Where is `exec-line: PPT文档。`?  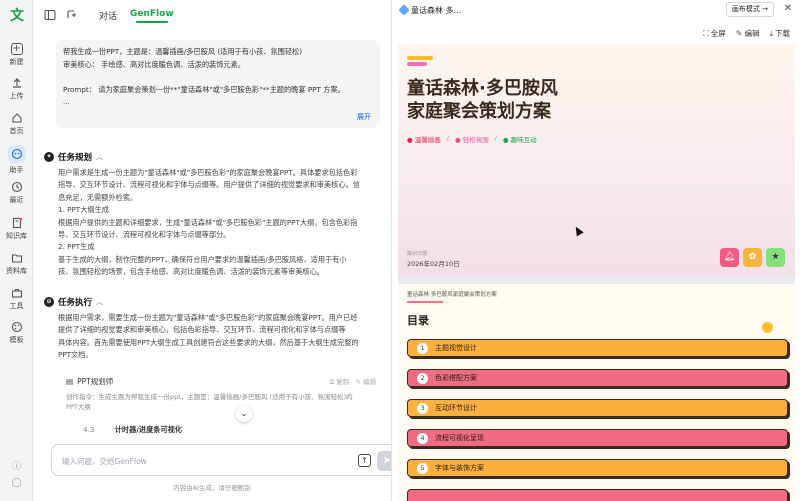
exec-line: PPT文档。 is located at coordinates (75, 355).